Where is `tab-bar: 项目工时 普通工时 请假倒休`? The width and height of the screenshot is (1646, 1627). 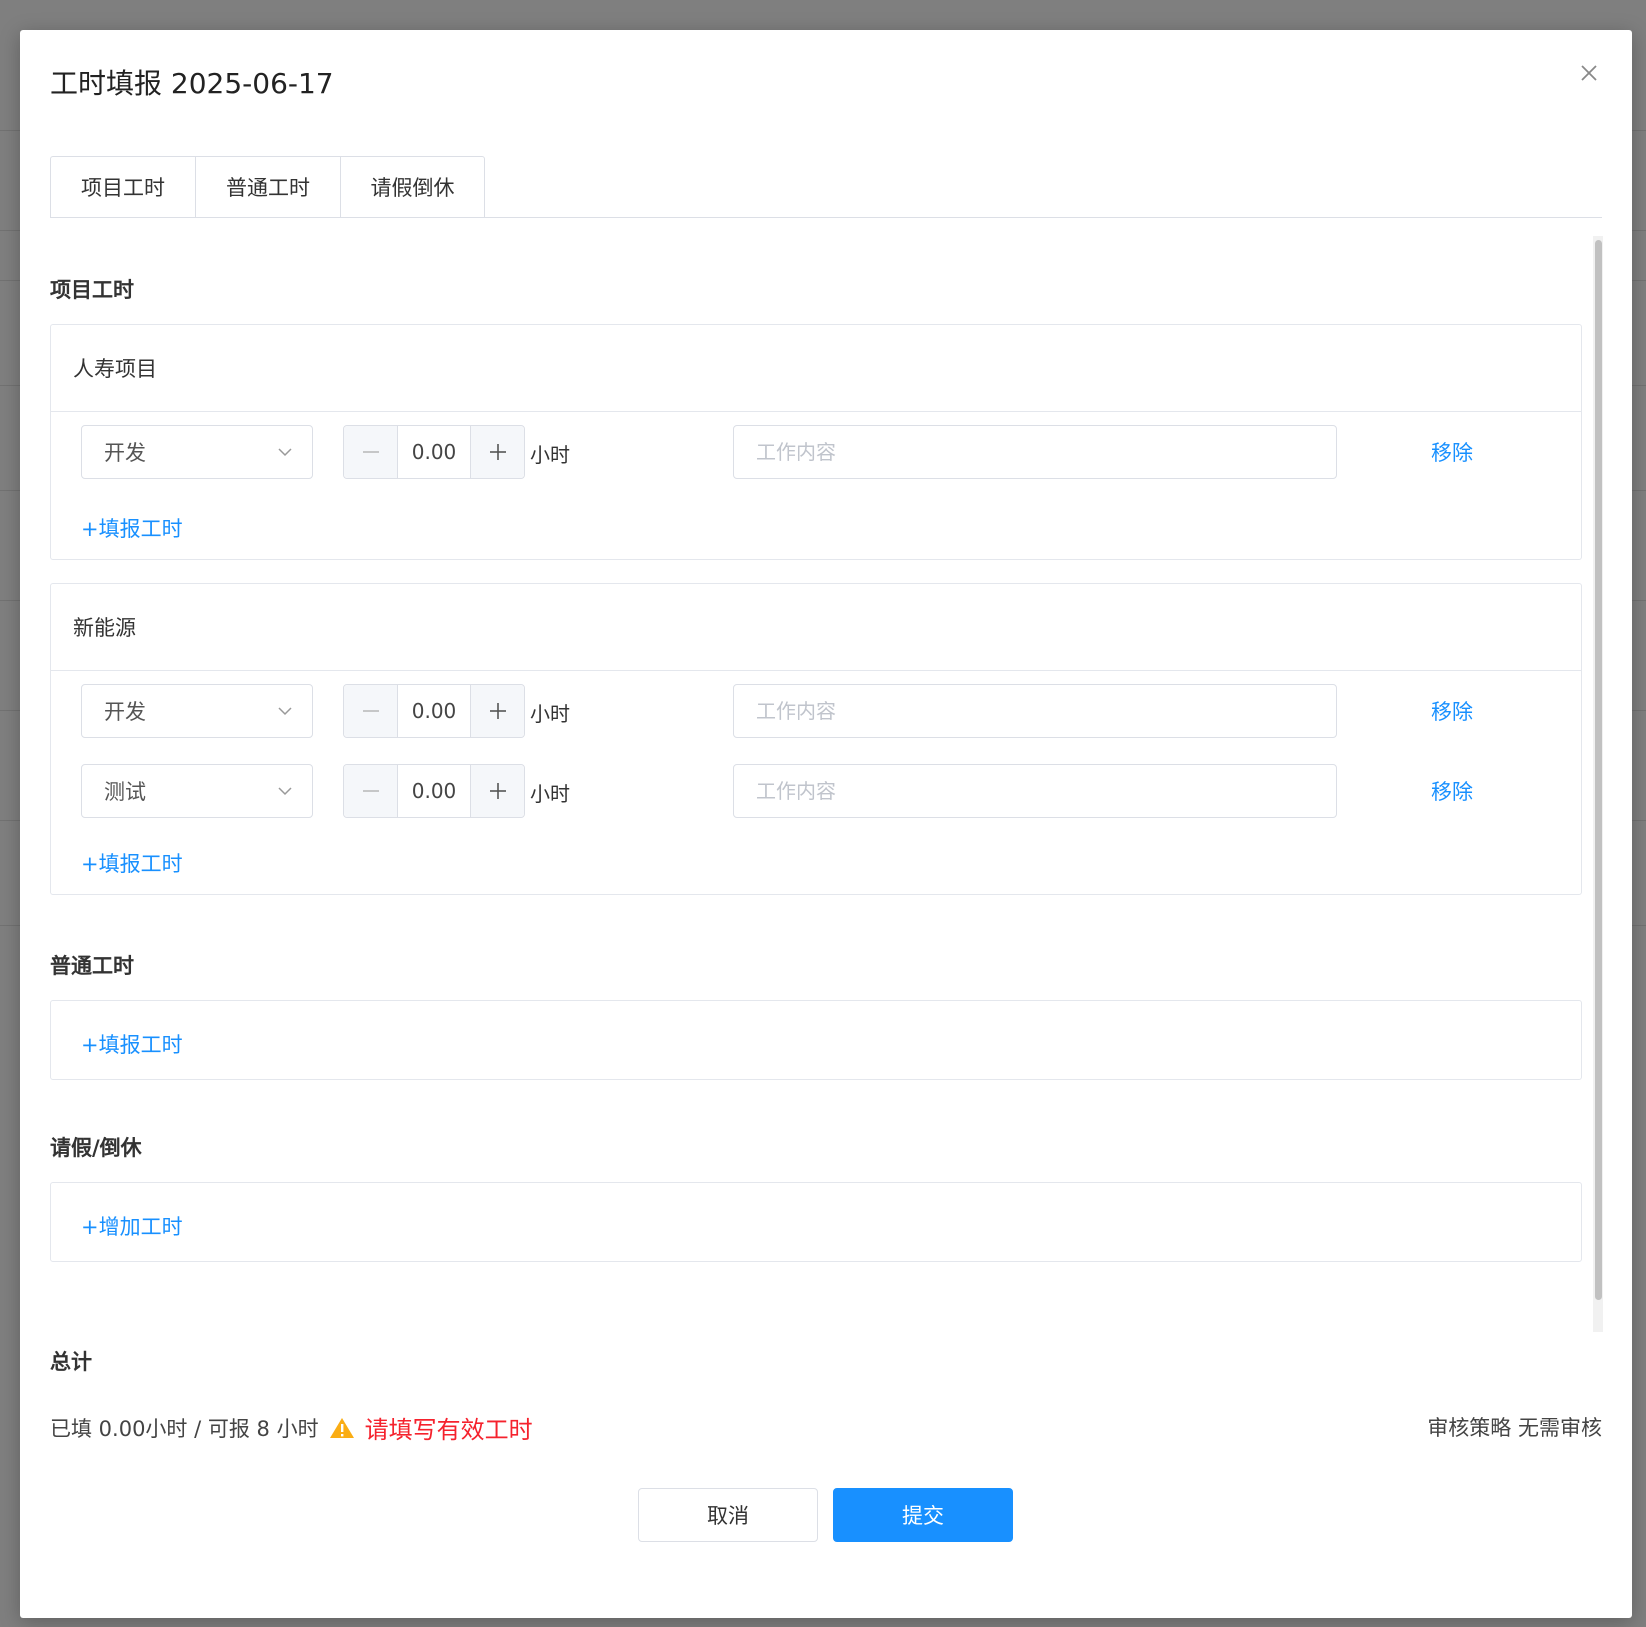
tab-bar: 项目工时 普通工时 请假倒休 is located at coordinates (826, 187).